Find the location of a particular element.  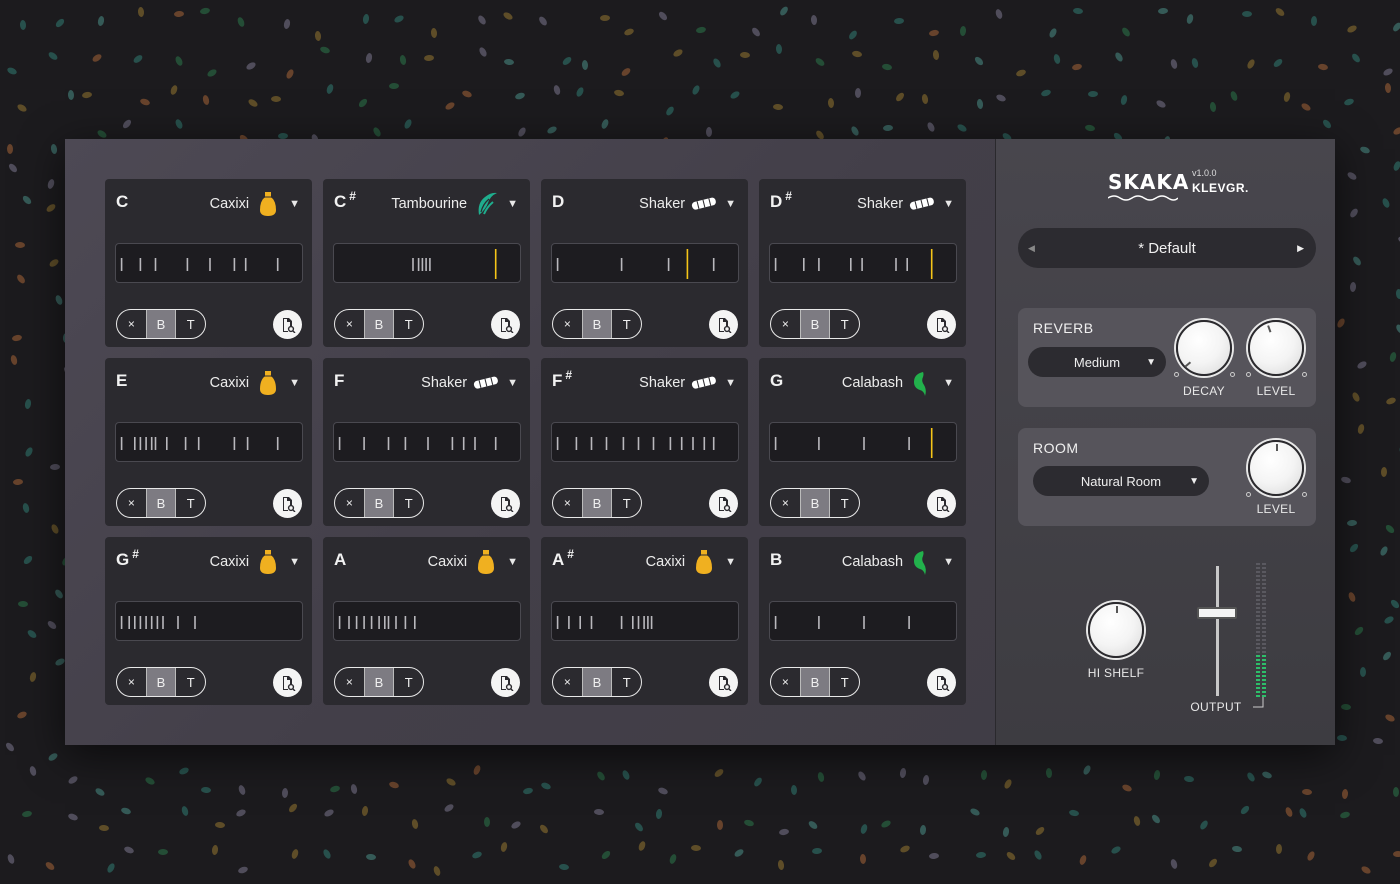

pad-7: G Calabash ▼ × B T is located at coordinates (862, 442).